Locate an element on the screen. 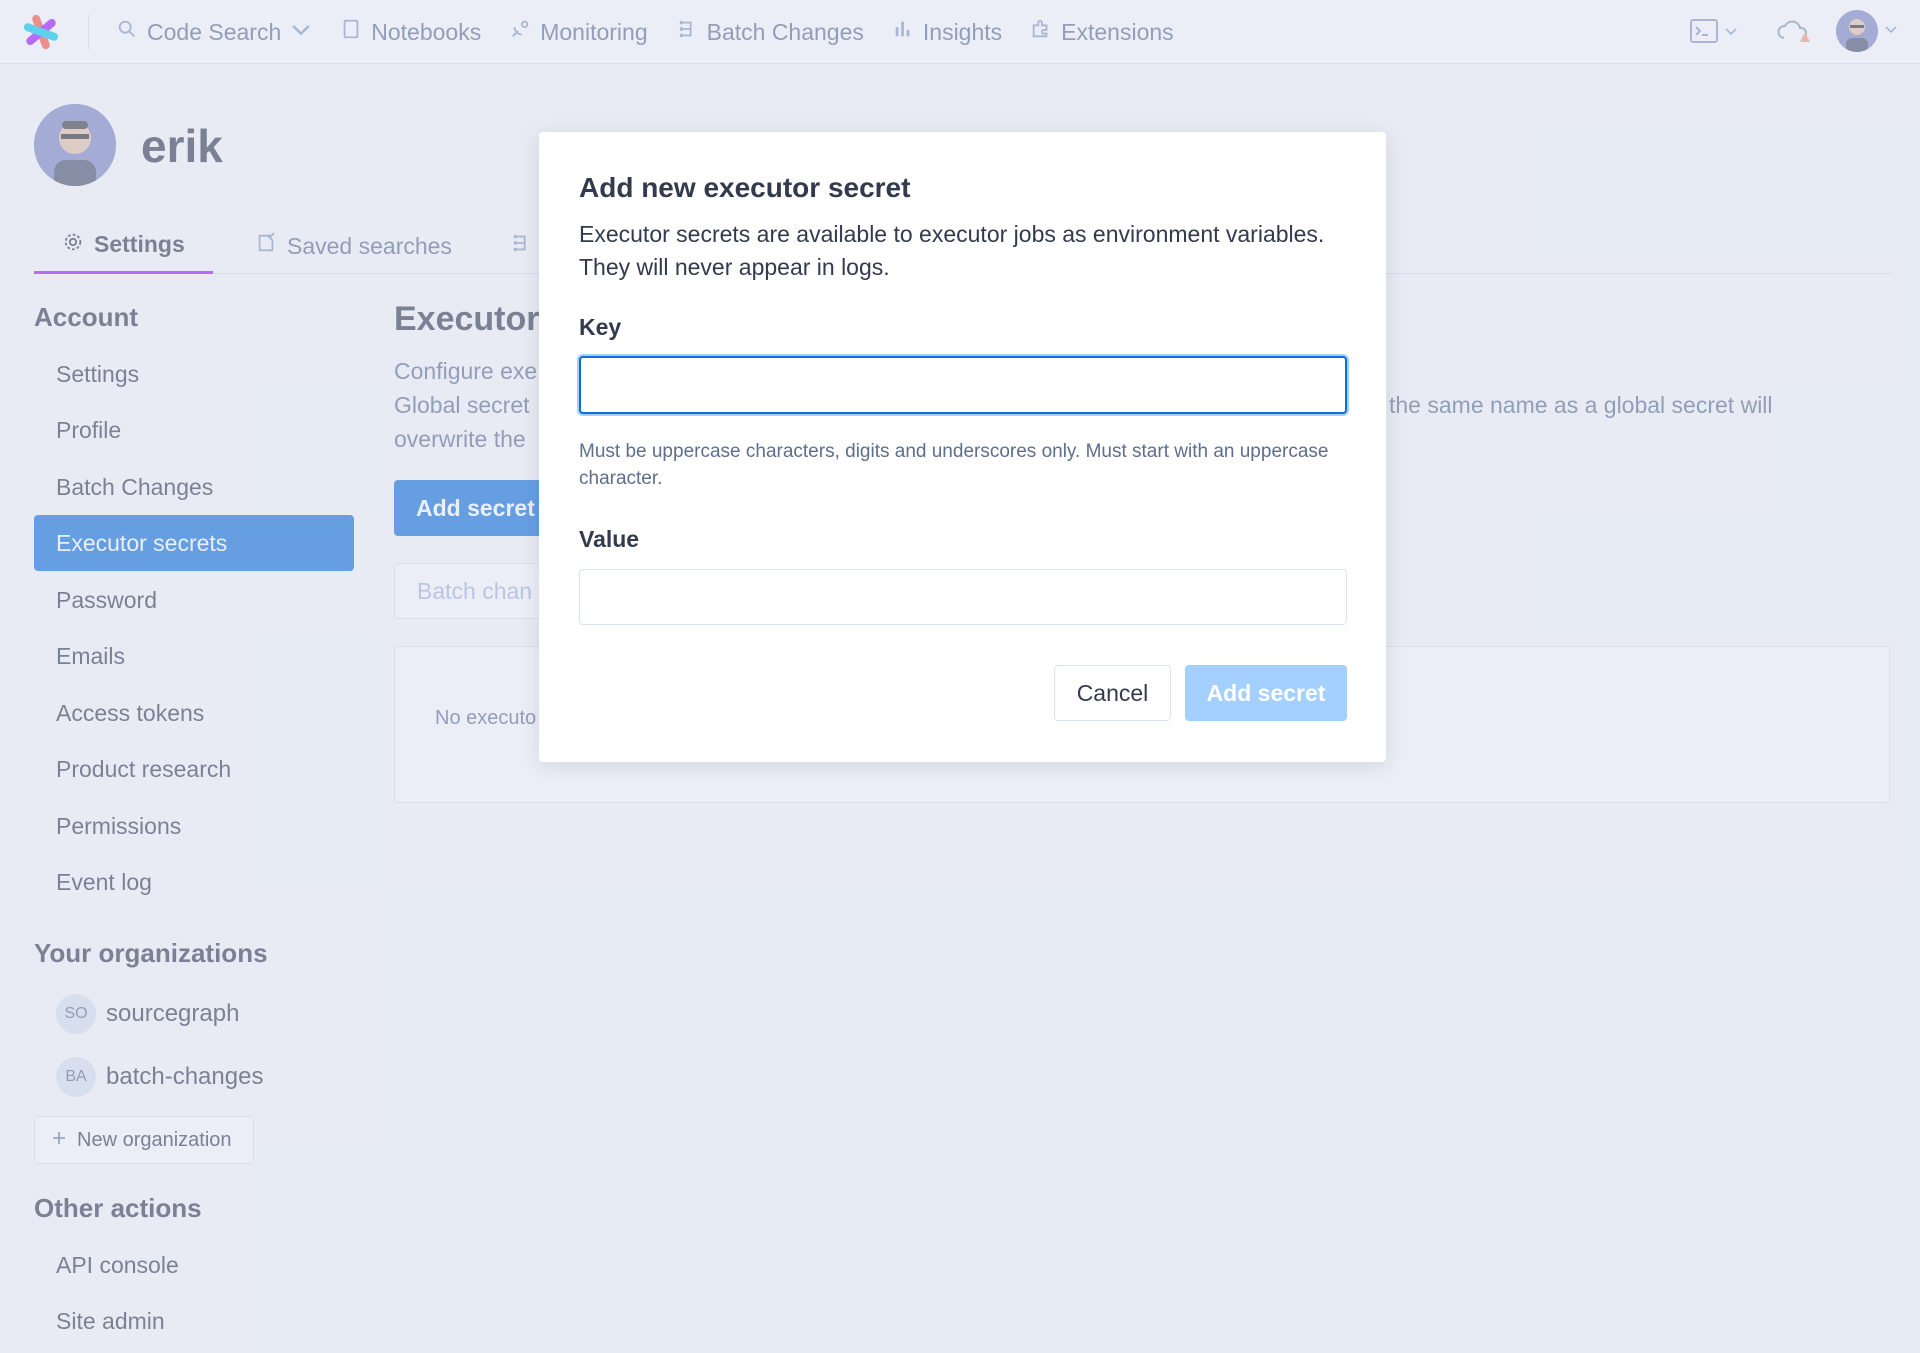  submit-add-secret-button: Add secret is located at coordinates (1266, 693).